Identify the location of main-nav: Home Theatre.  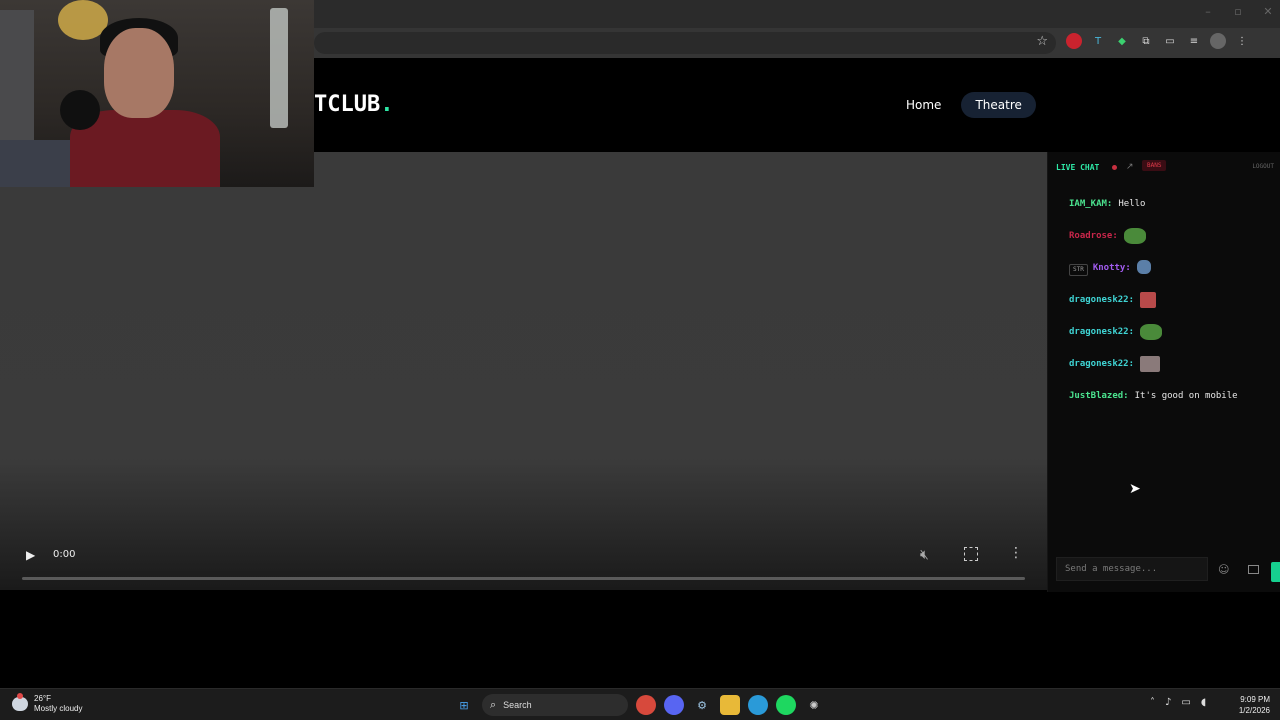
(965, 105).